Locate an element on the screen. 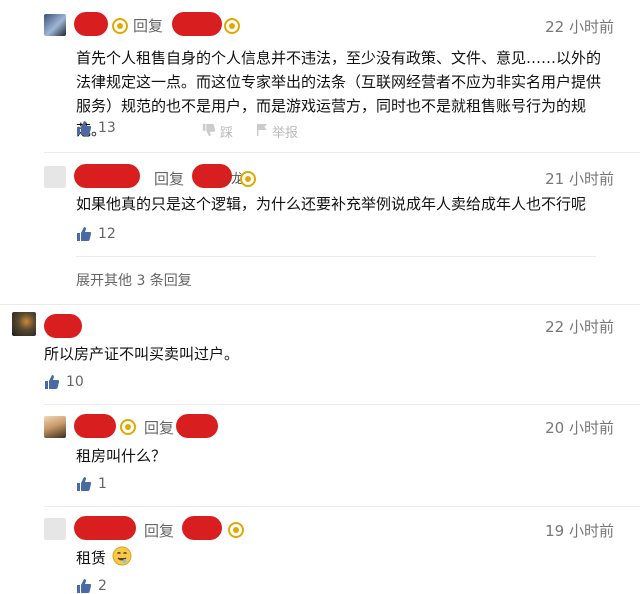 This screenshot has width=640, height=594. like-count: 10 is located at coordinates (75, 382).